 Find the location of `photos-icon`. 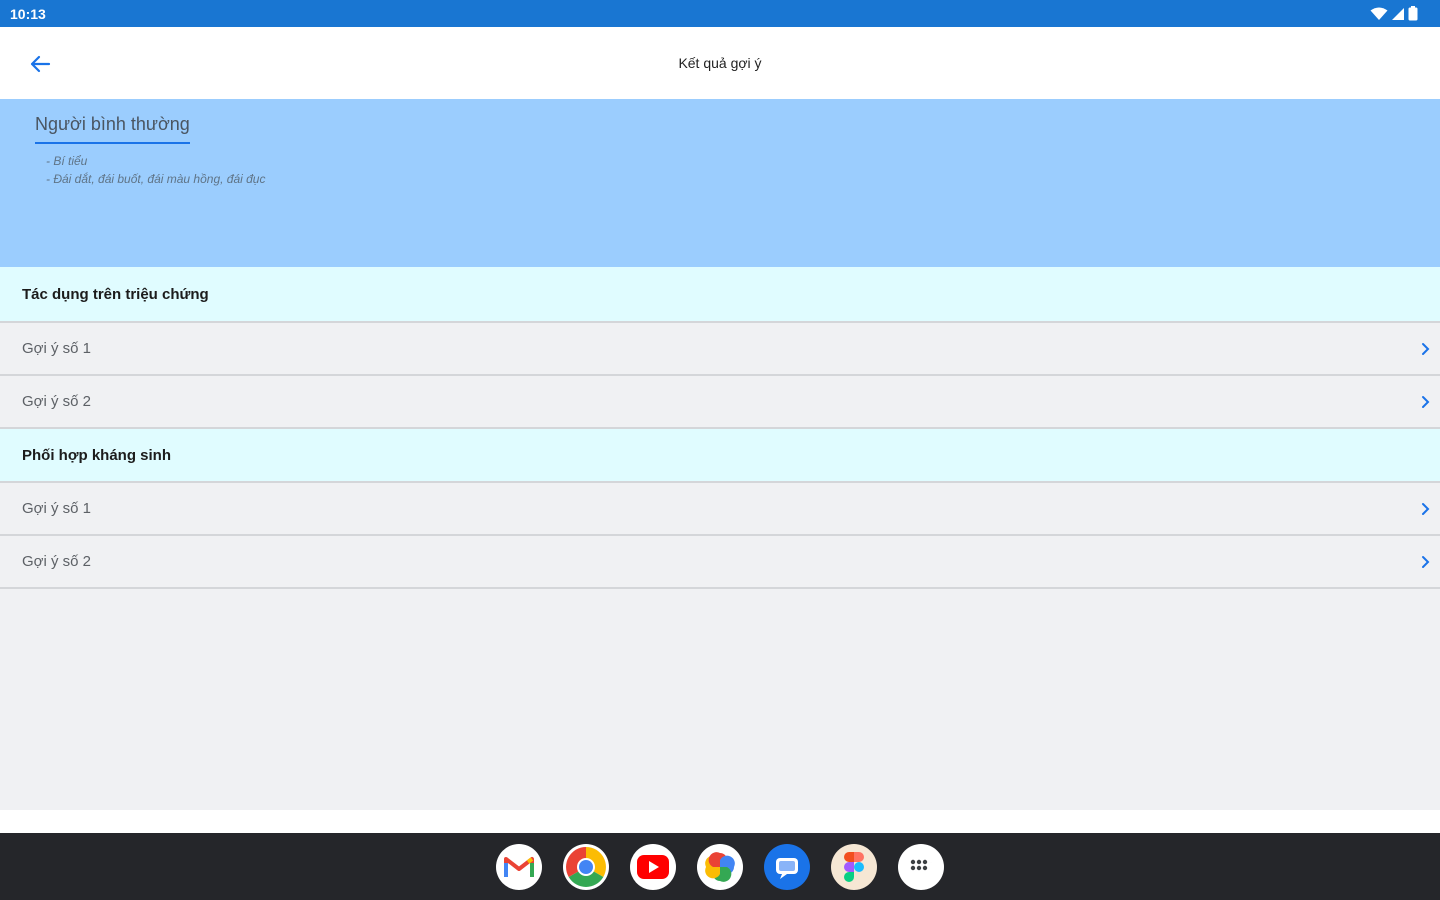

photos-icon is located at coordinates (720, 866).